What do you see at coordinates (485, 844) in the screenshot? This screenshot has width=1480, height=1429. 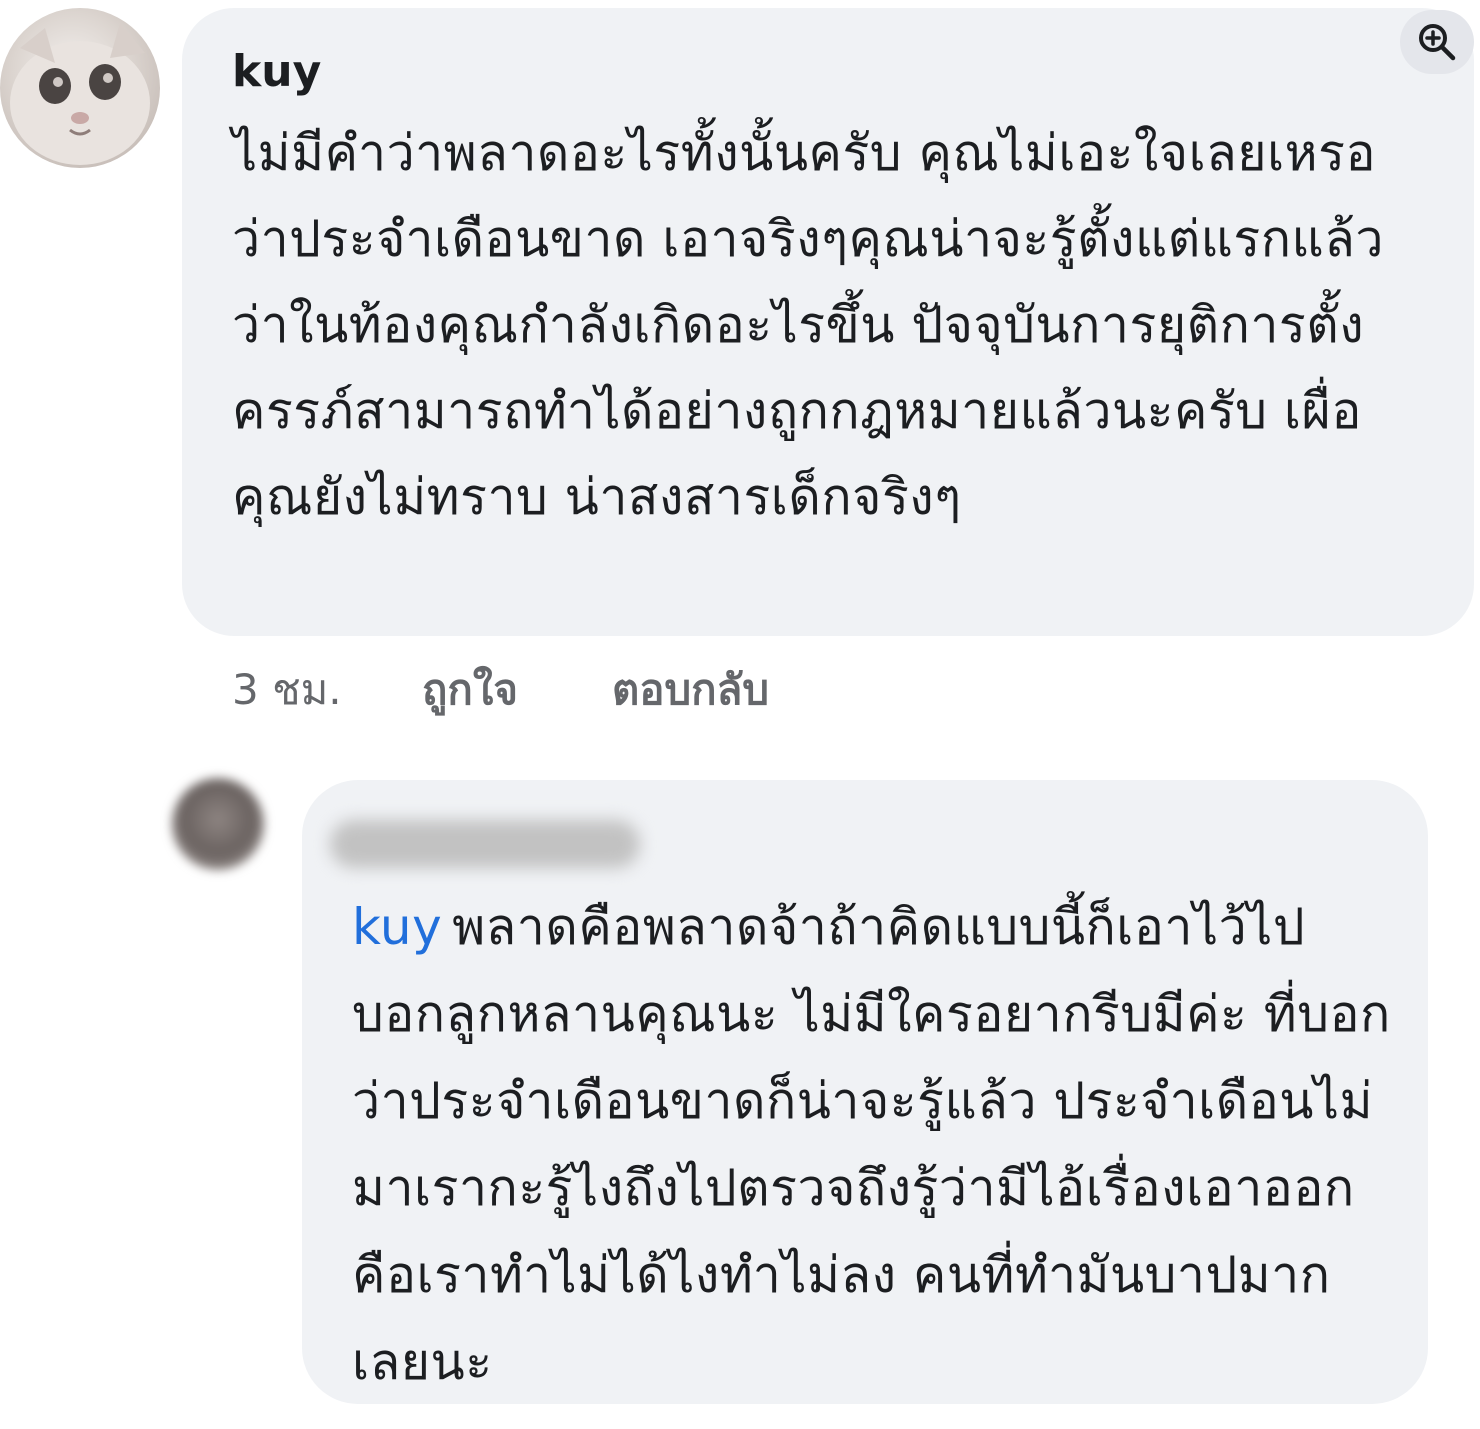 I see `reply-author-name-blurred` at bounding box center [485, 844].